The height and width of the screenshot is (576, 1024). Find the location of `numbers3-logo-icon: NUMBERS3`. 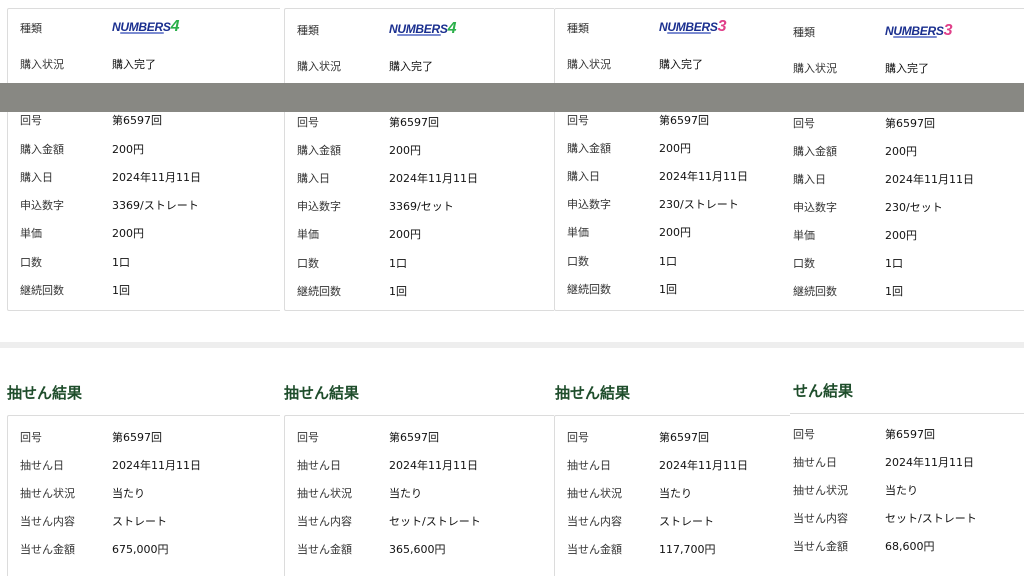

numbers3-logo-icon: NUMBERS3 is located at coordinates (693, 26).